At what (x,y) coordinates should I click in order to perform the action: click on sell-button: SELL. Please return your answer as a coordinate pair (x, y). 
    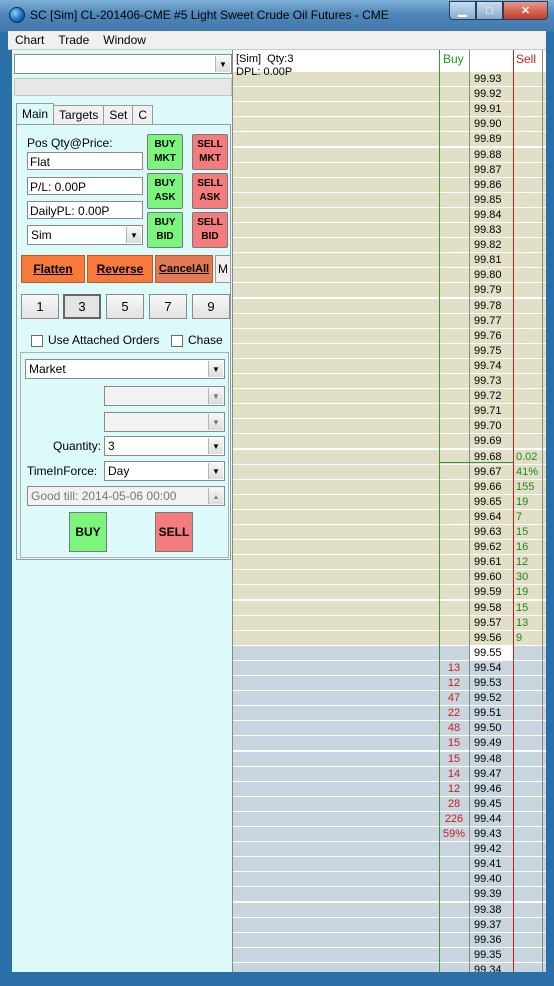
    Looking at the image, I should click on (174, 532).